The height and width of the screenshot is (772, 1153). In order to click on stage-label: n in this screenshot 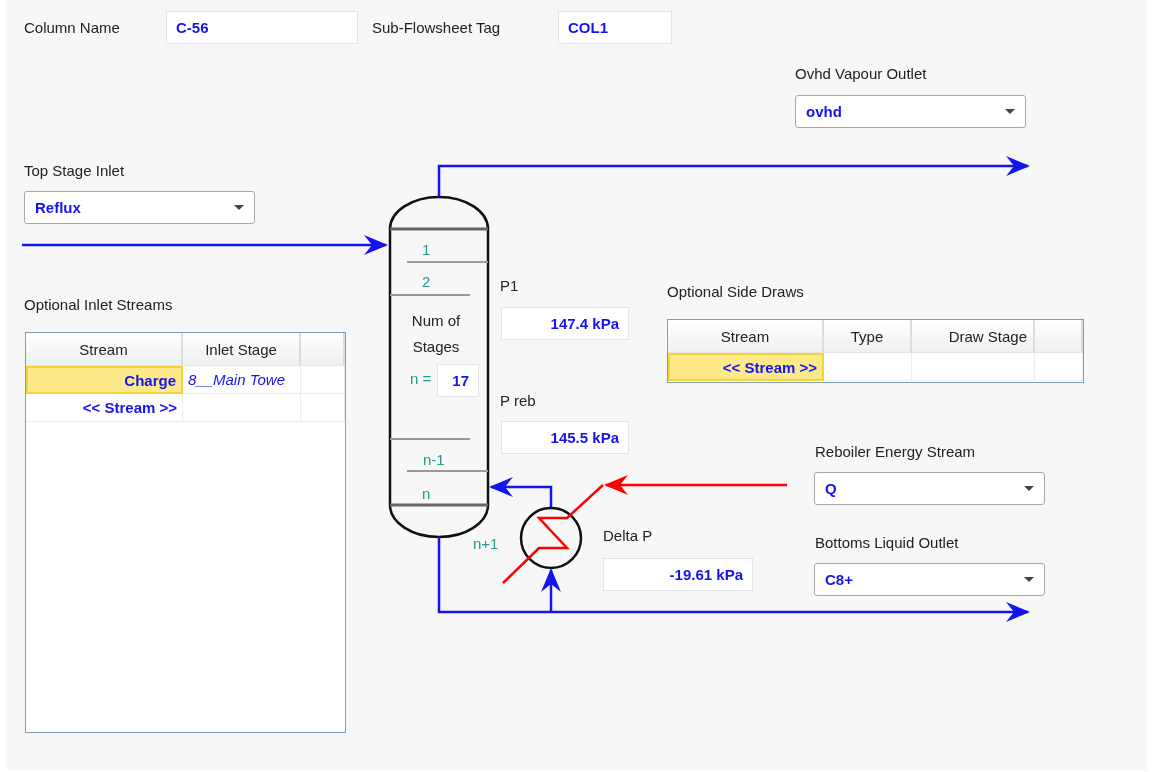, I will do `click(426, 493)`.